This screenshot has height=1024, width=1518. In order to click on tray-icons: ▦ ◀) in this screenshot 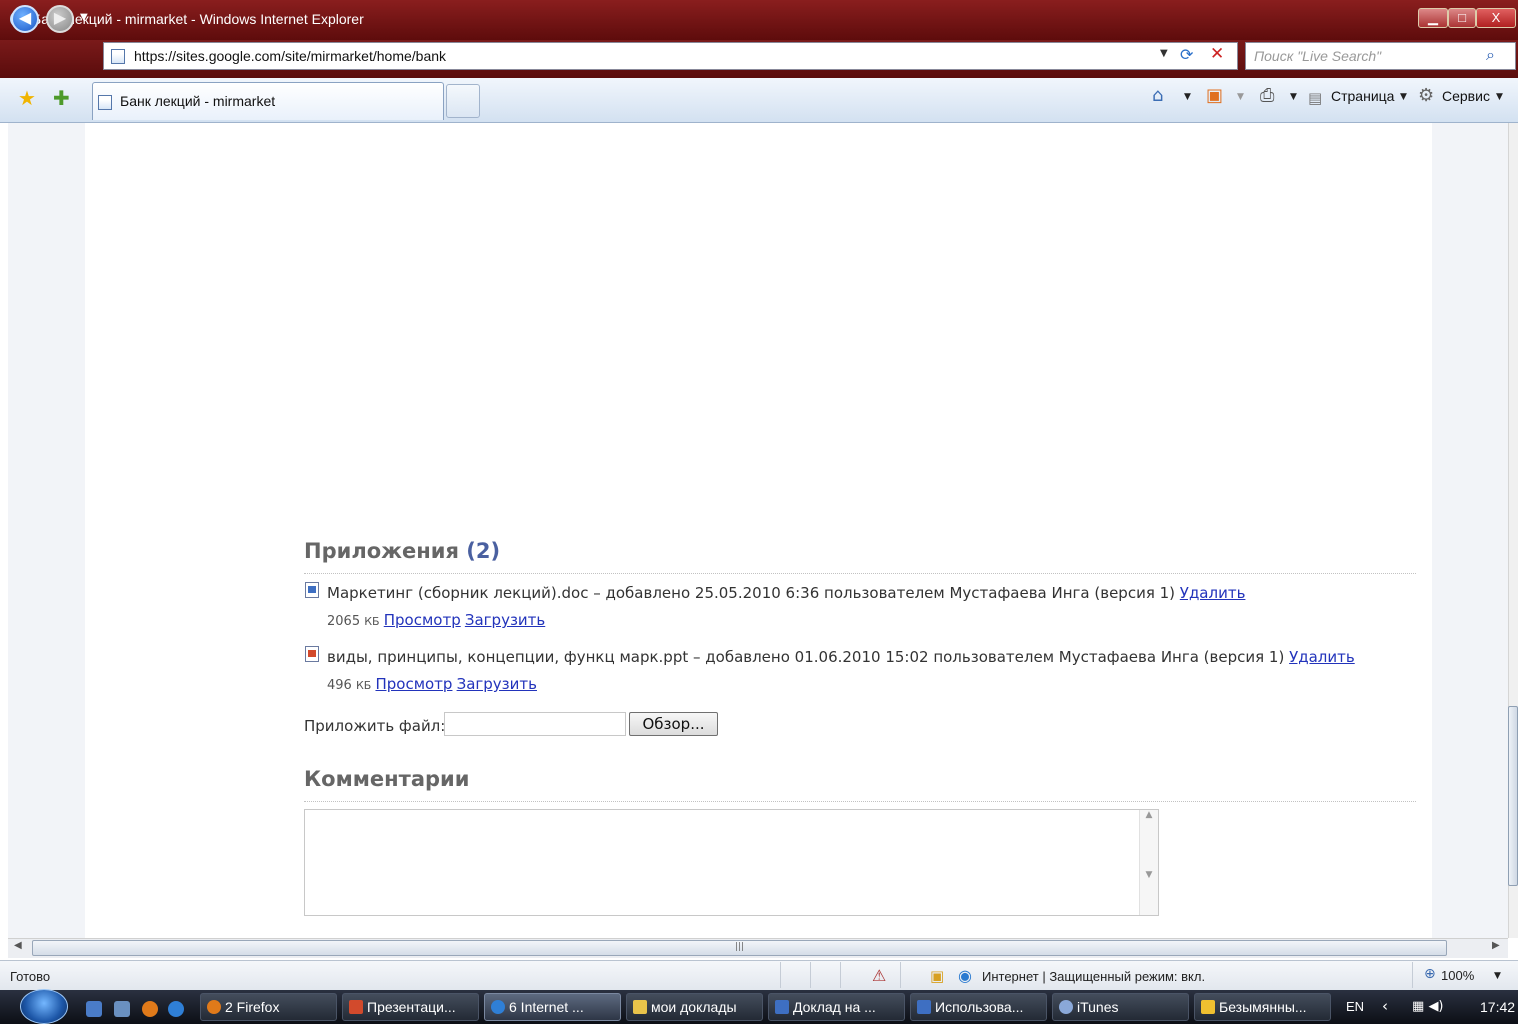, I will do `click(1428, 1006)`.